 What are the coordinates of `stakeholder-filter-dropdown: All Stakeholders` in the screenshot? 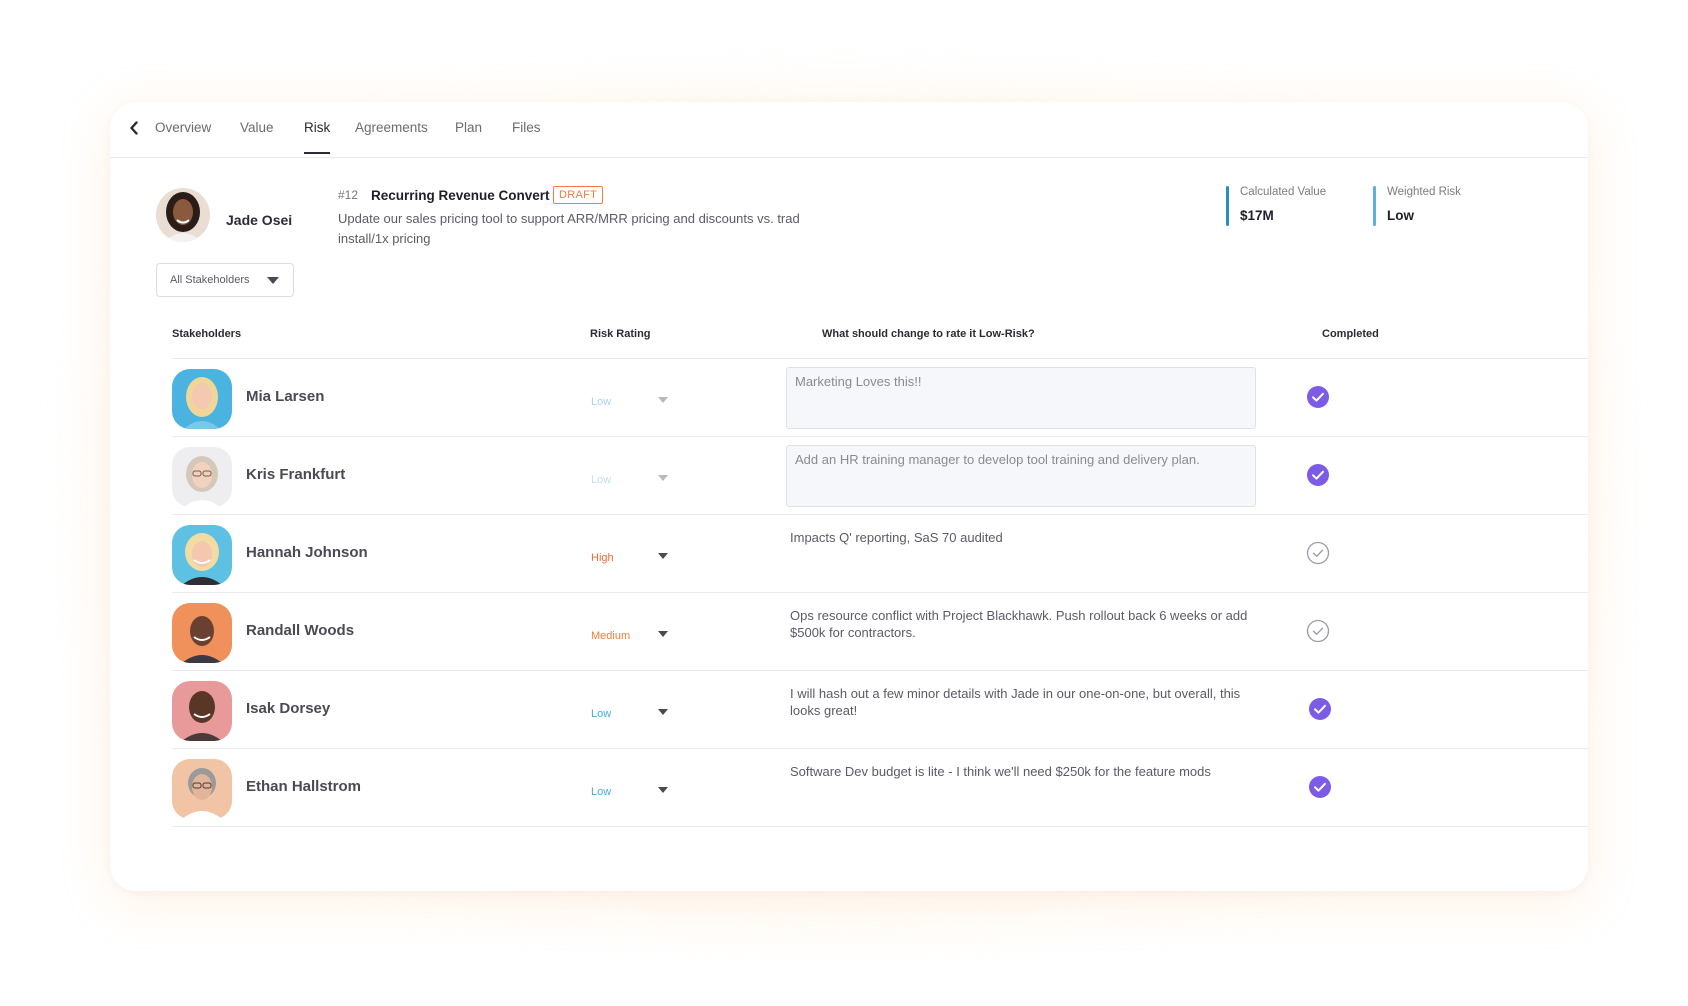 It's located at (225, 280).